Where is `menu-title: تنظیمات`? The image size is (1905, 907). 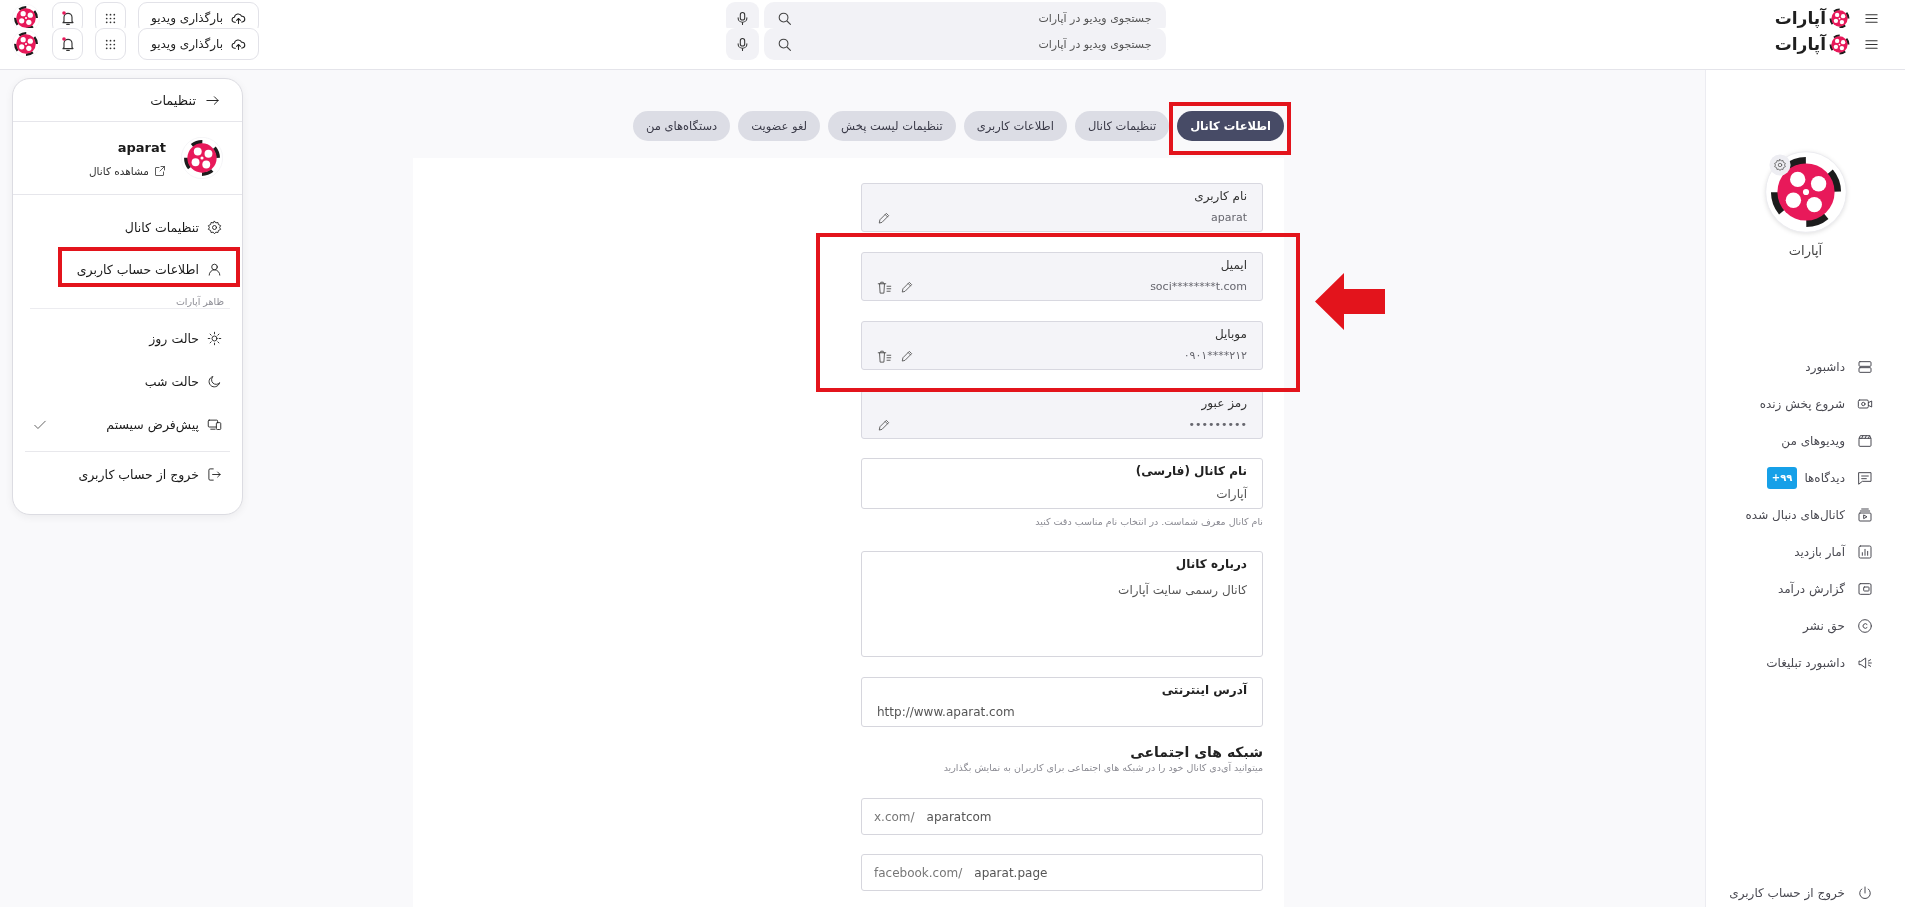 menu-title: تنظیمات is located at coordinates (173, 100).